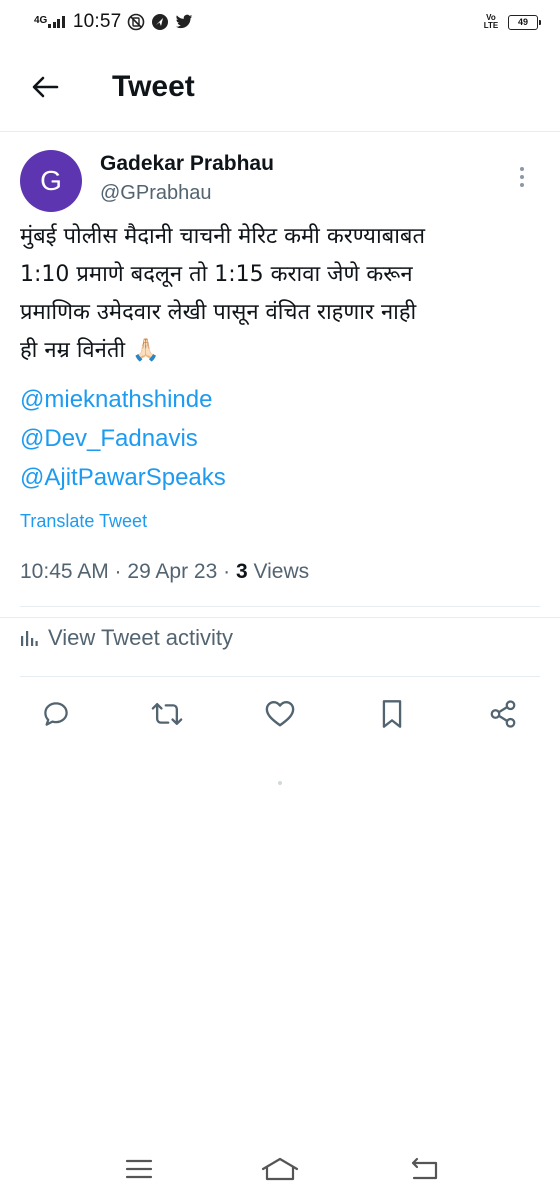 Image resolution: width=560 pixels, height=1200 pixels. I want to click on nav-back-button, so click(425, 1169).